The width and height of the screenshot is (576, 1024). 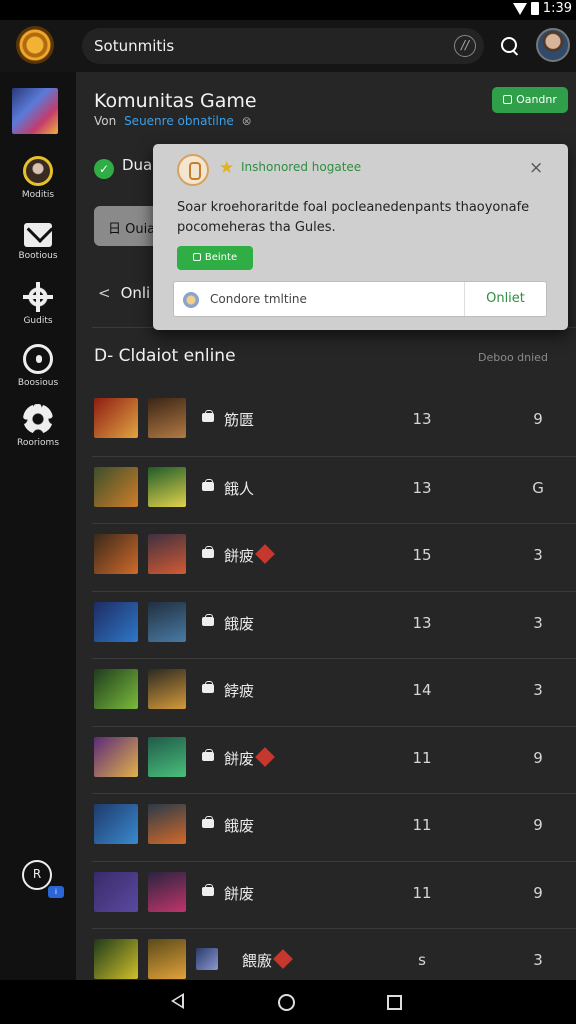 What do you see at coordinates (334, 691) in the screenshot?
I see `game-row: 餑疲 14 3` at bounding box center [334, 691].